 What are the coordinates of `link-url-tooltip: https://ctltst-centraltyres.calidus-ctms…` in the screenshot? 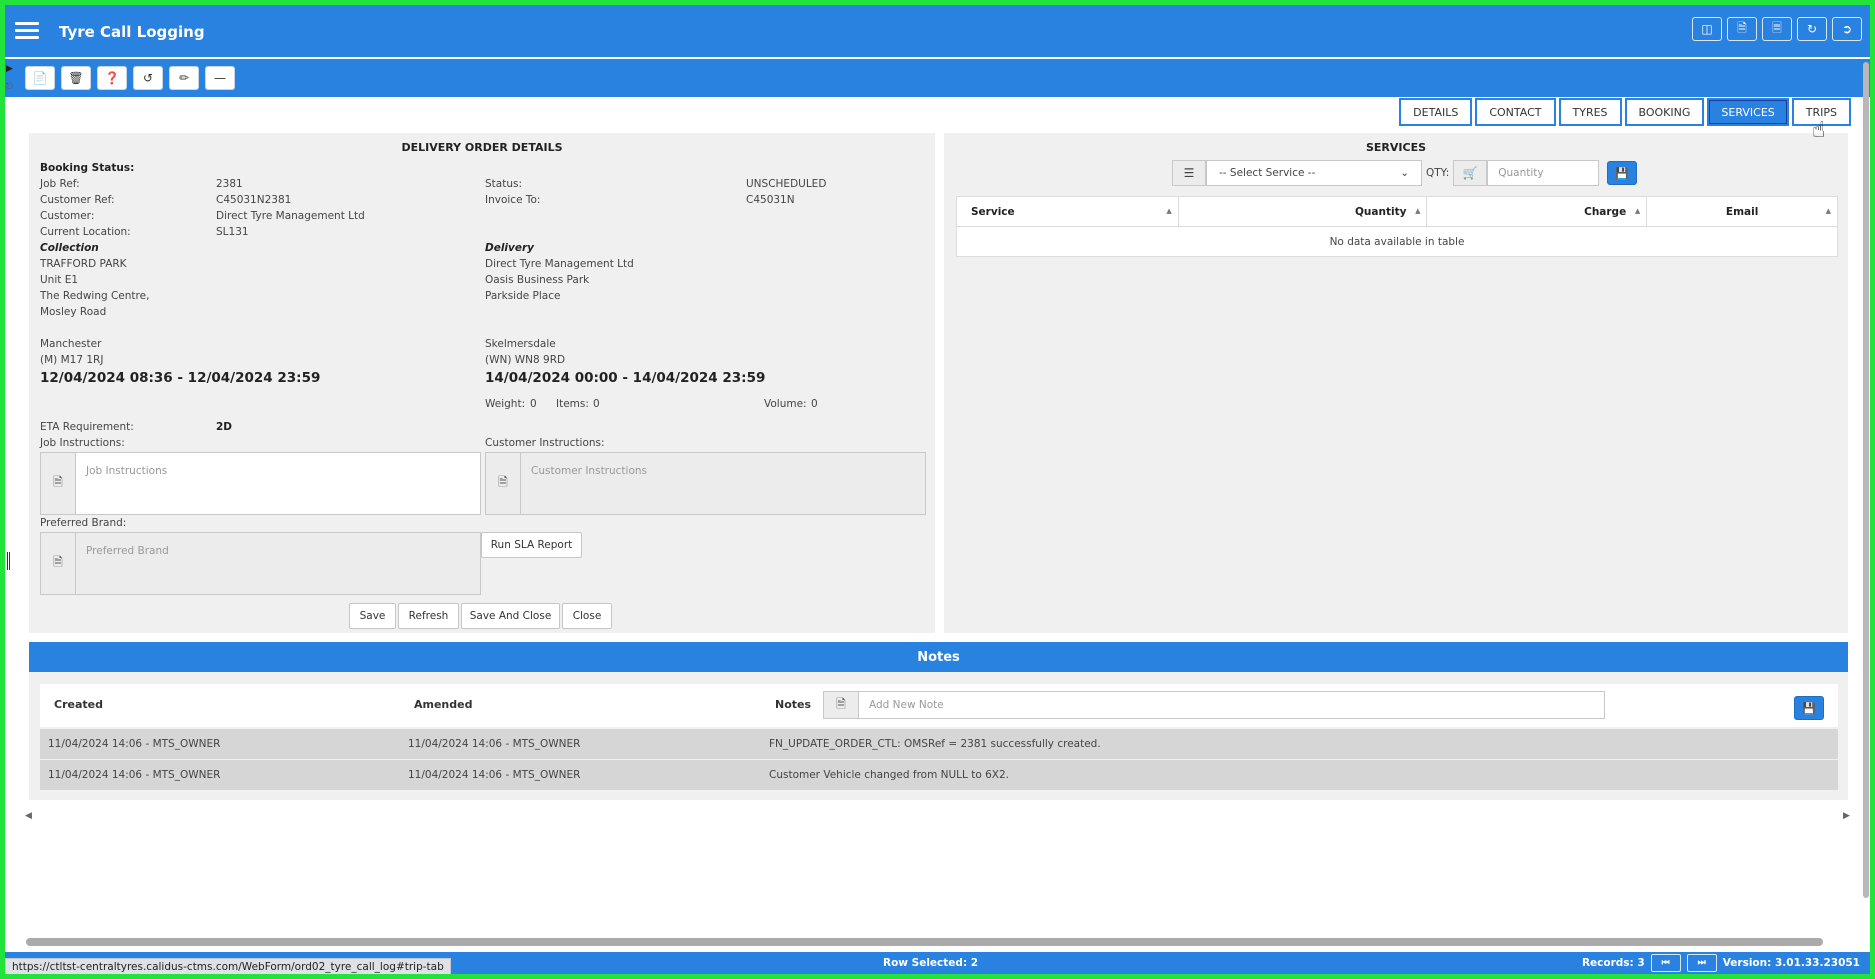 It's located at (228, 967).